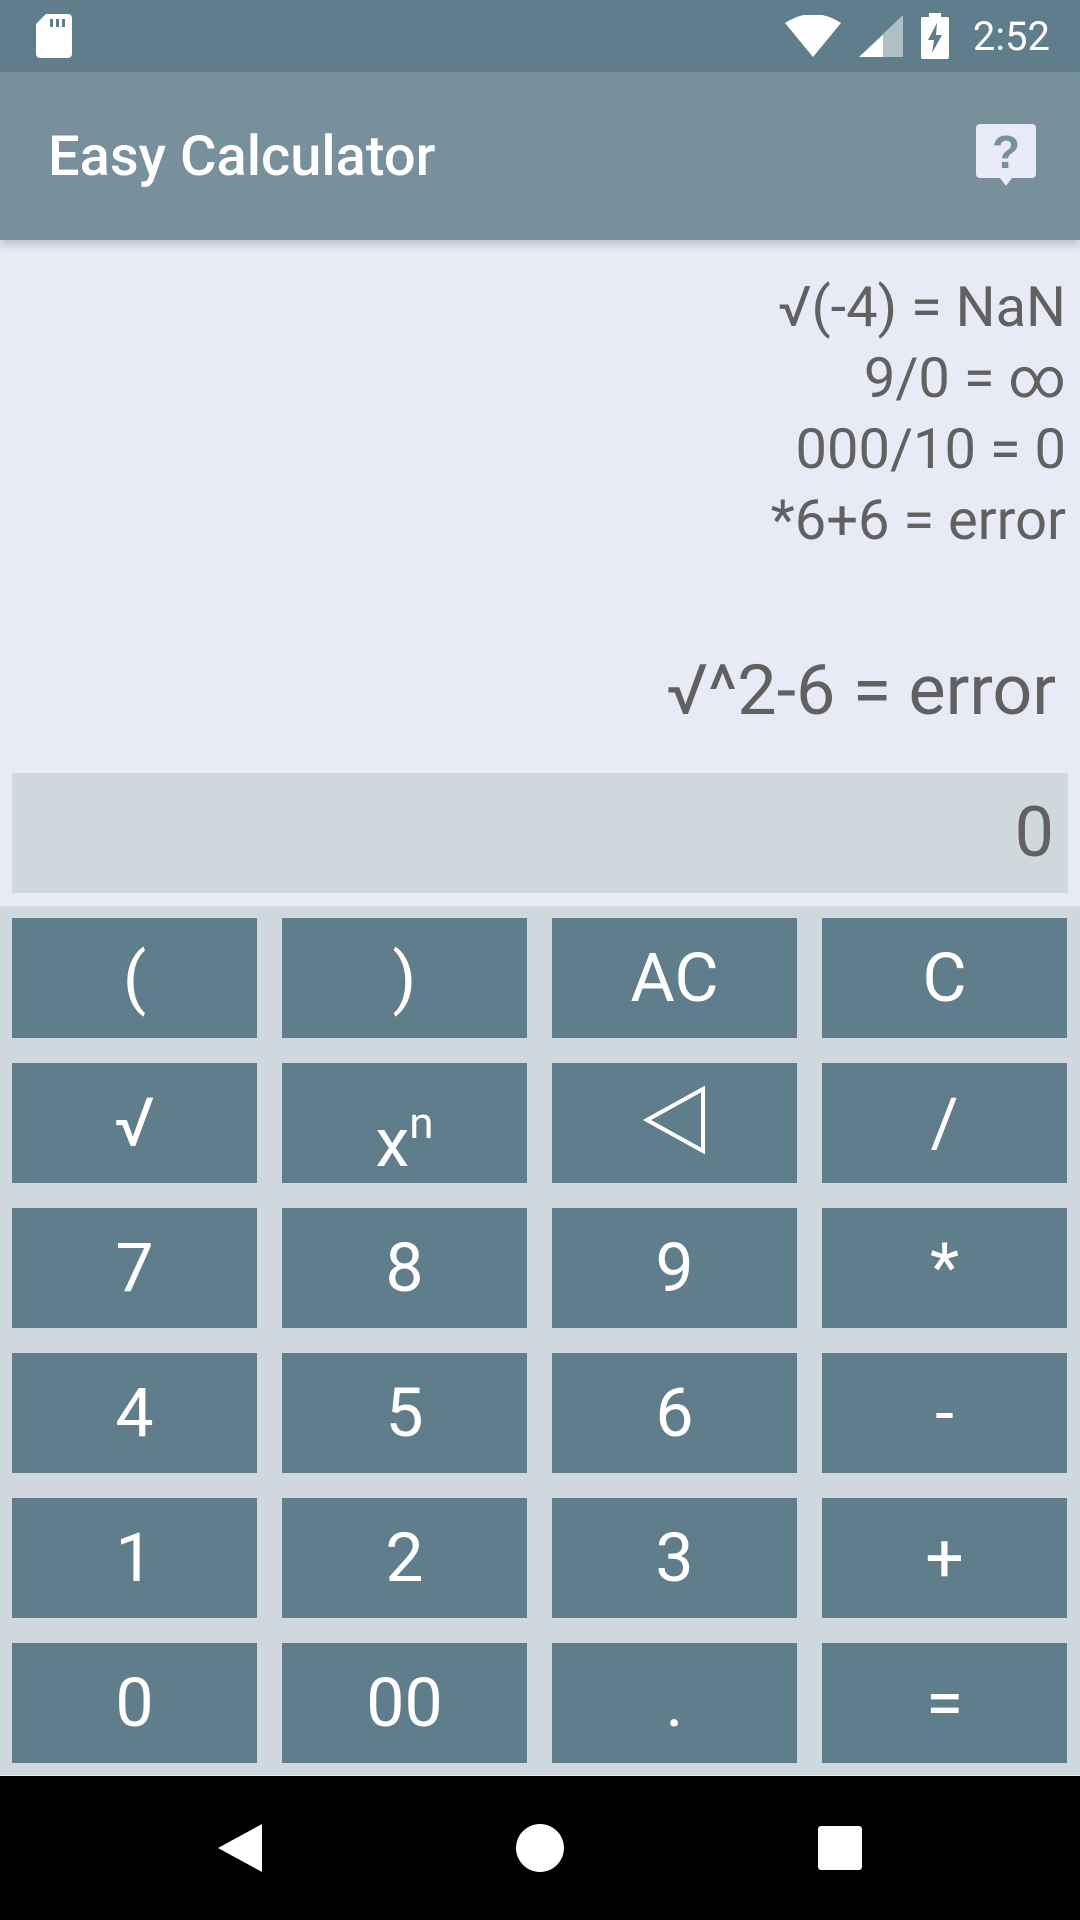 The width and height of the screenshot is (1080, 1920). What do you see at coordinates (134, 1558) in the screenshot?
I see `digit-1-button: 1` at bounding box center [134, 1558].